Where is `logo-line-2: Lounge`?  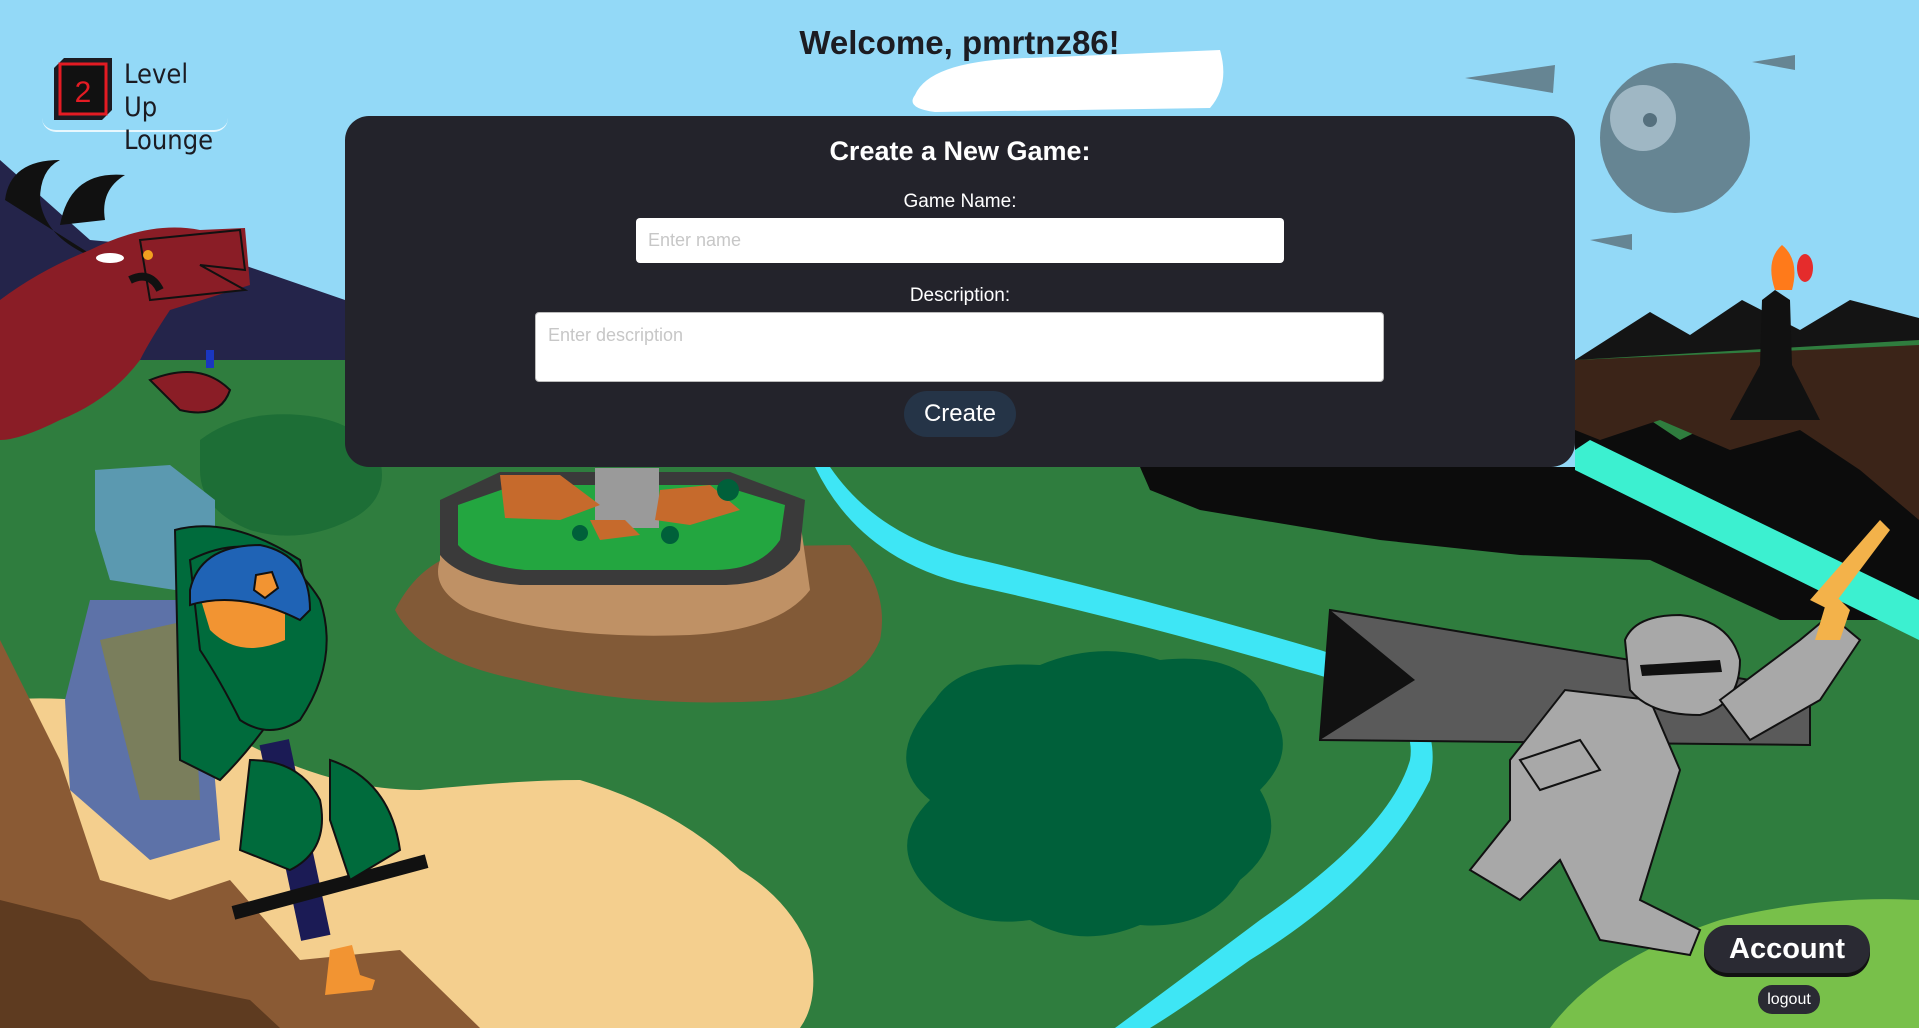 logo-line-2: Lounge is located at coordinates (169, 140).